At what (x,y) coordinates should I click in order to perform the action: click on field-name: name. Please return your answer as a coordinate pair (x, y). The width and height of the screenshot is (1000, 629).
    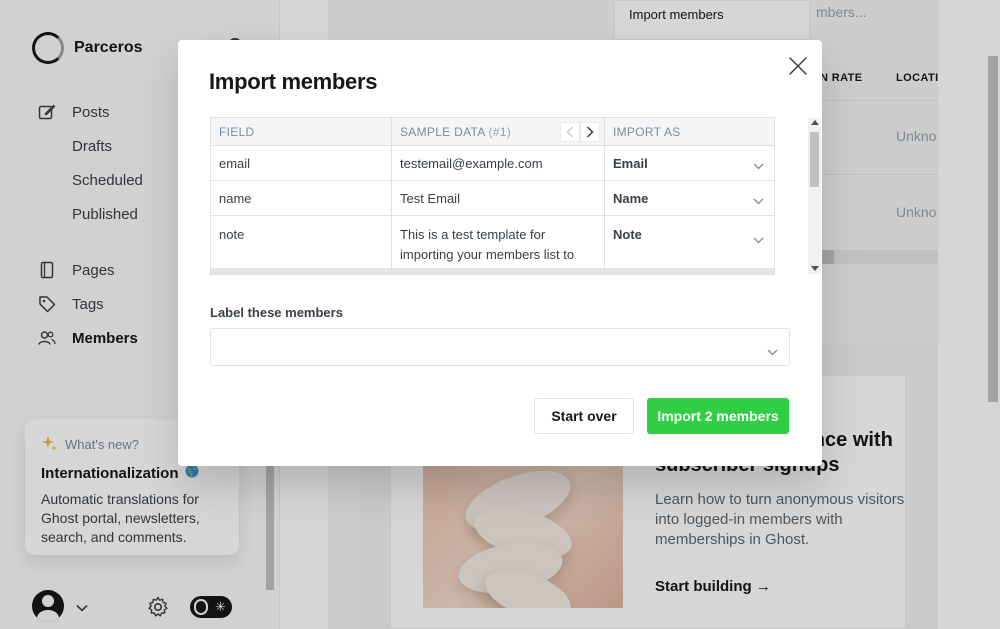
    Looking at the image, I should click on (301, 198).